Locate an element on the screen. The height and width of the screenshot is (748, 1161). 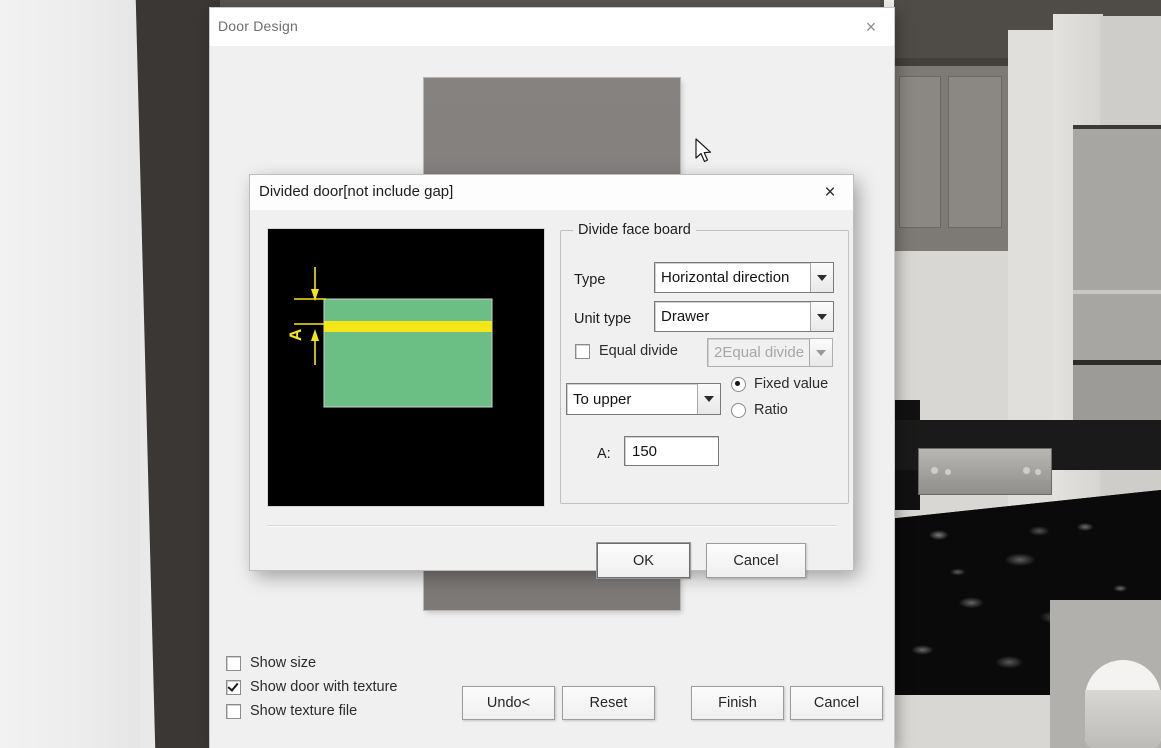
checkbox-equal-divide: Equal divide is located at coordinates (626, 351).